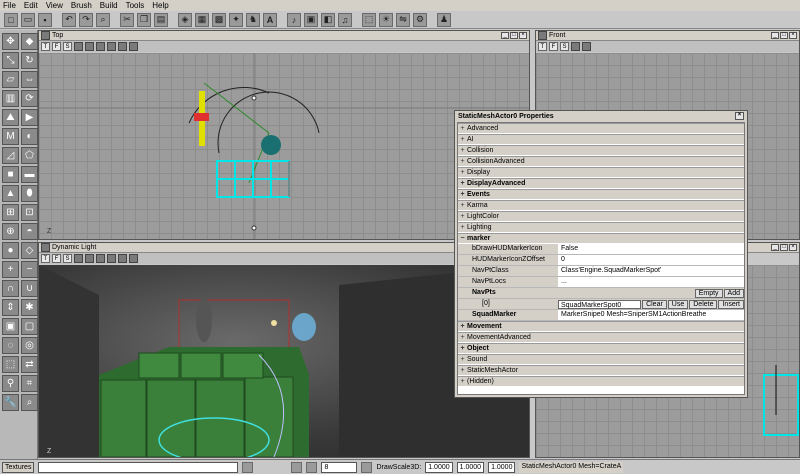  Describe the element at coordinates (601, 238) in the screenshot. I see `category-marker: − marker` at that location.